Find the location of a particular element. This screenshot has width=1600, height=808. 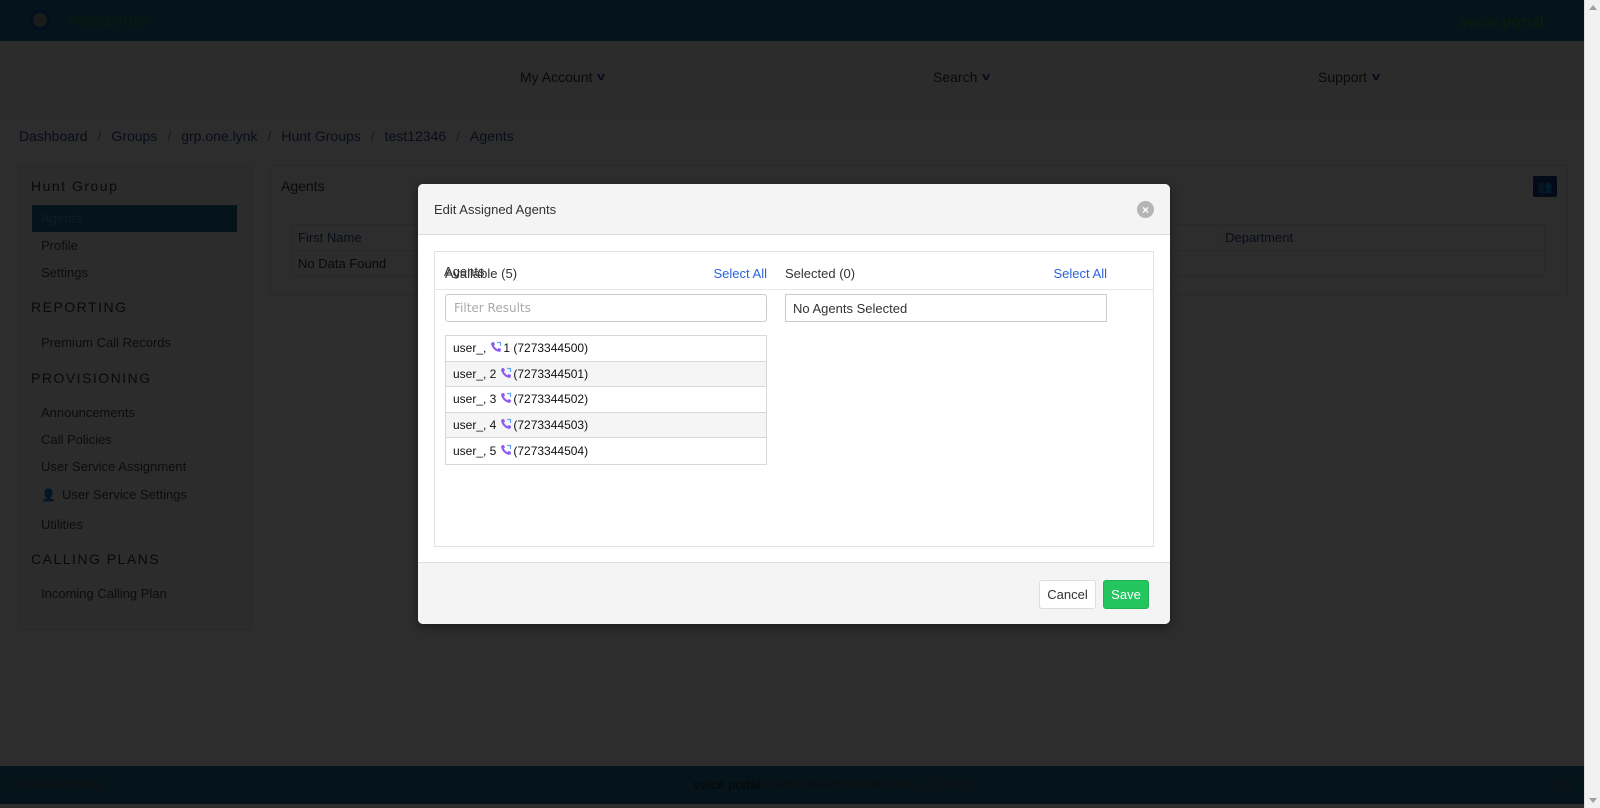

agent-name: user_, 4 is located at coordinates (475, 424).